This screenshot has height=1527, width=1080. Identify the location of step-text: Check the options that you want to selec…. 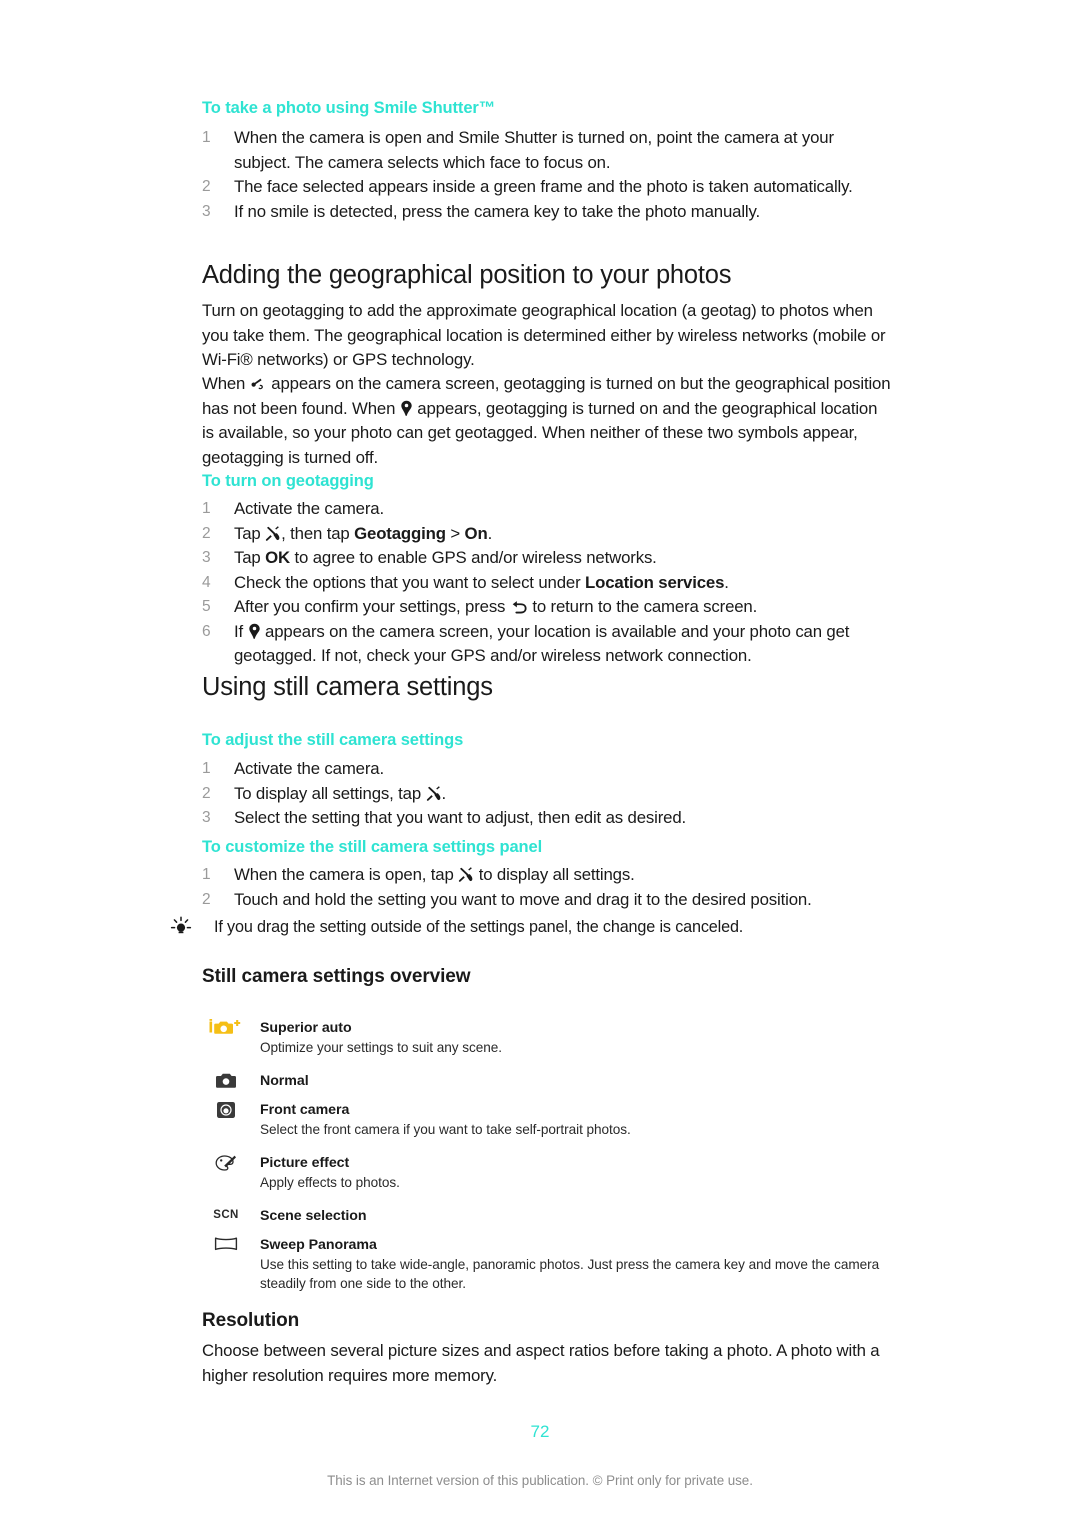
(410, 582).